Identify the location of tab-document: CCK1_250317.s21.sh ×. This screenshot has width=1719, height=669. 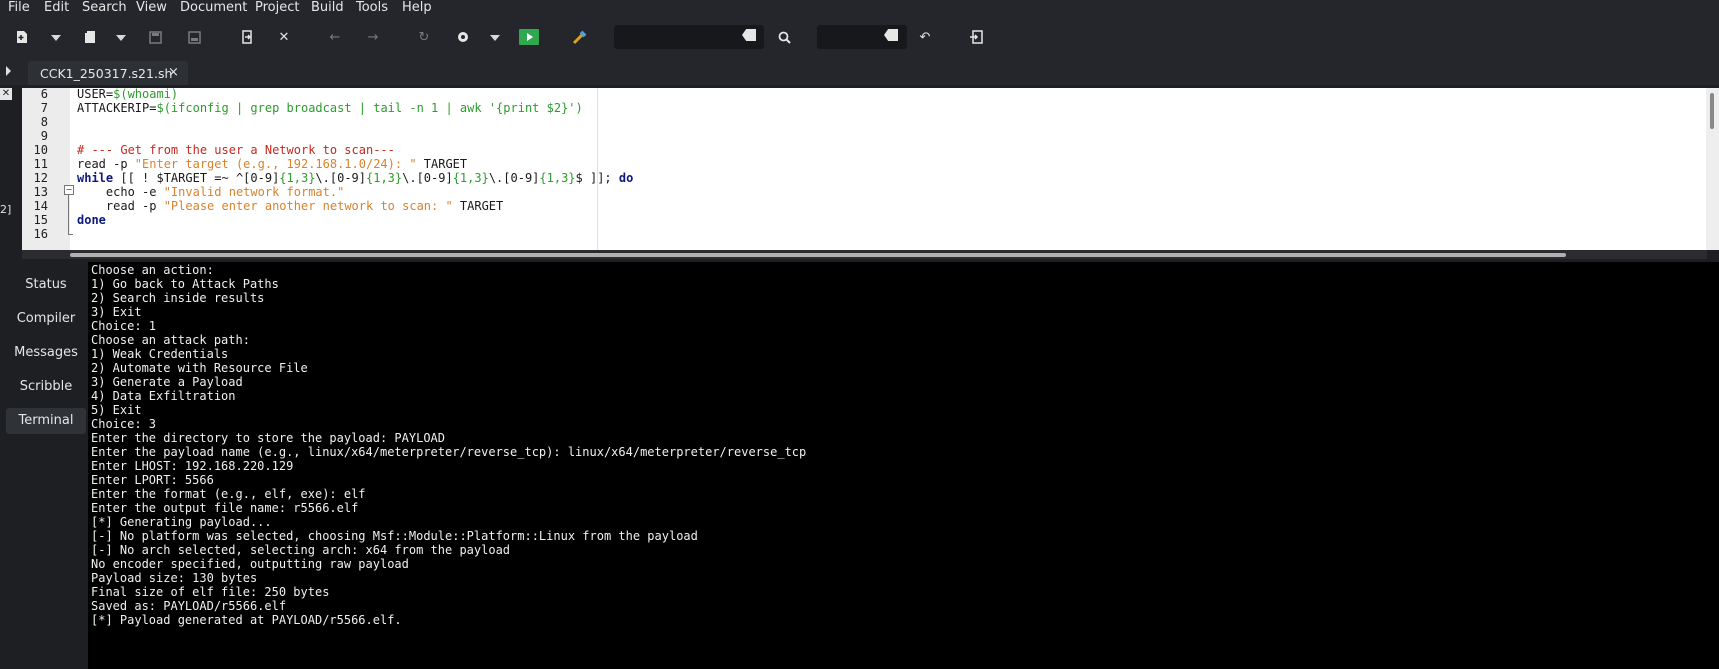
(108, 73).